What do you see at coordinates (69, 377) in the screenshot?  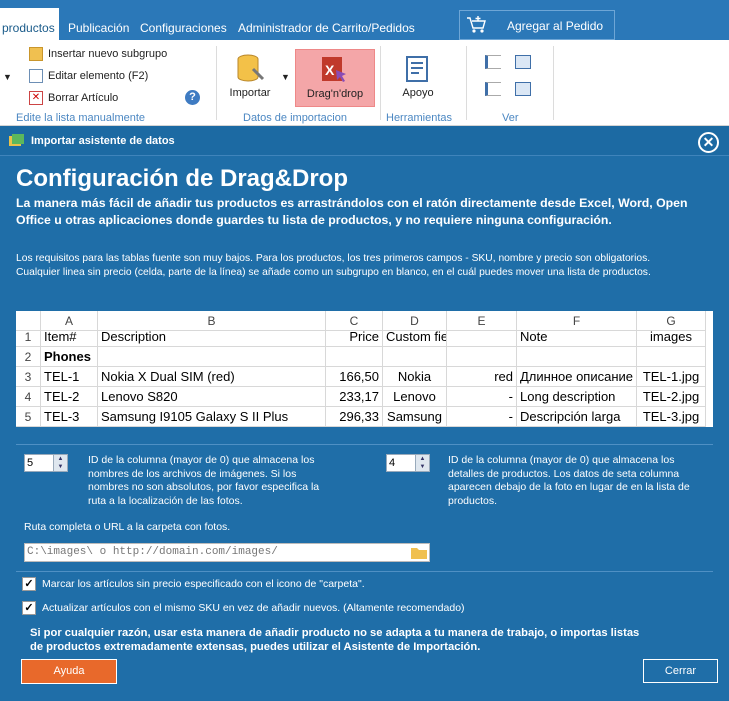 I see `spreadsheet-cell: TEL-1` at bounding box center [69, 377].